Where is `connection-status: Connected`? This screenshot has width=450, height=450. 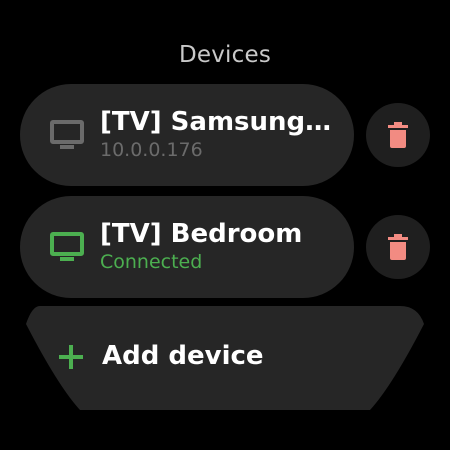
connection-status: Connected is located at coordinates (151, 262).